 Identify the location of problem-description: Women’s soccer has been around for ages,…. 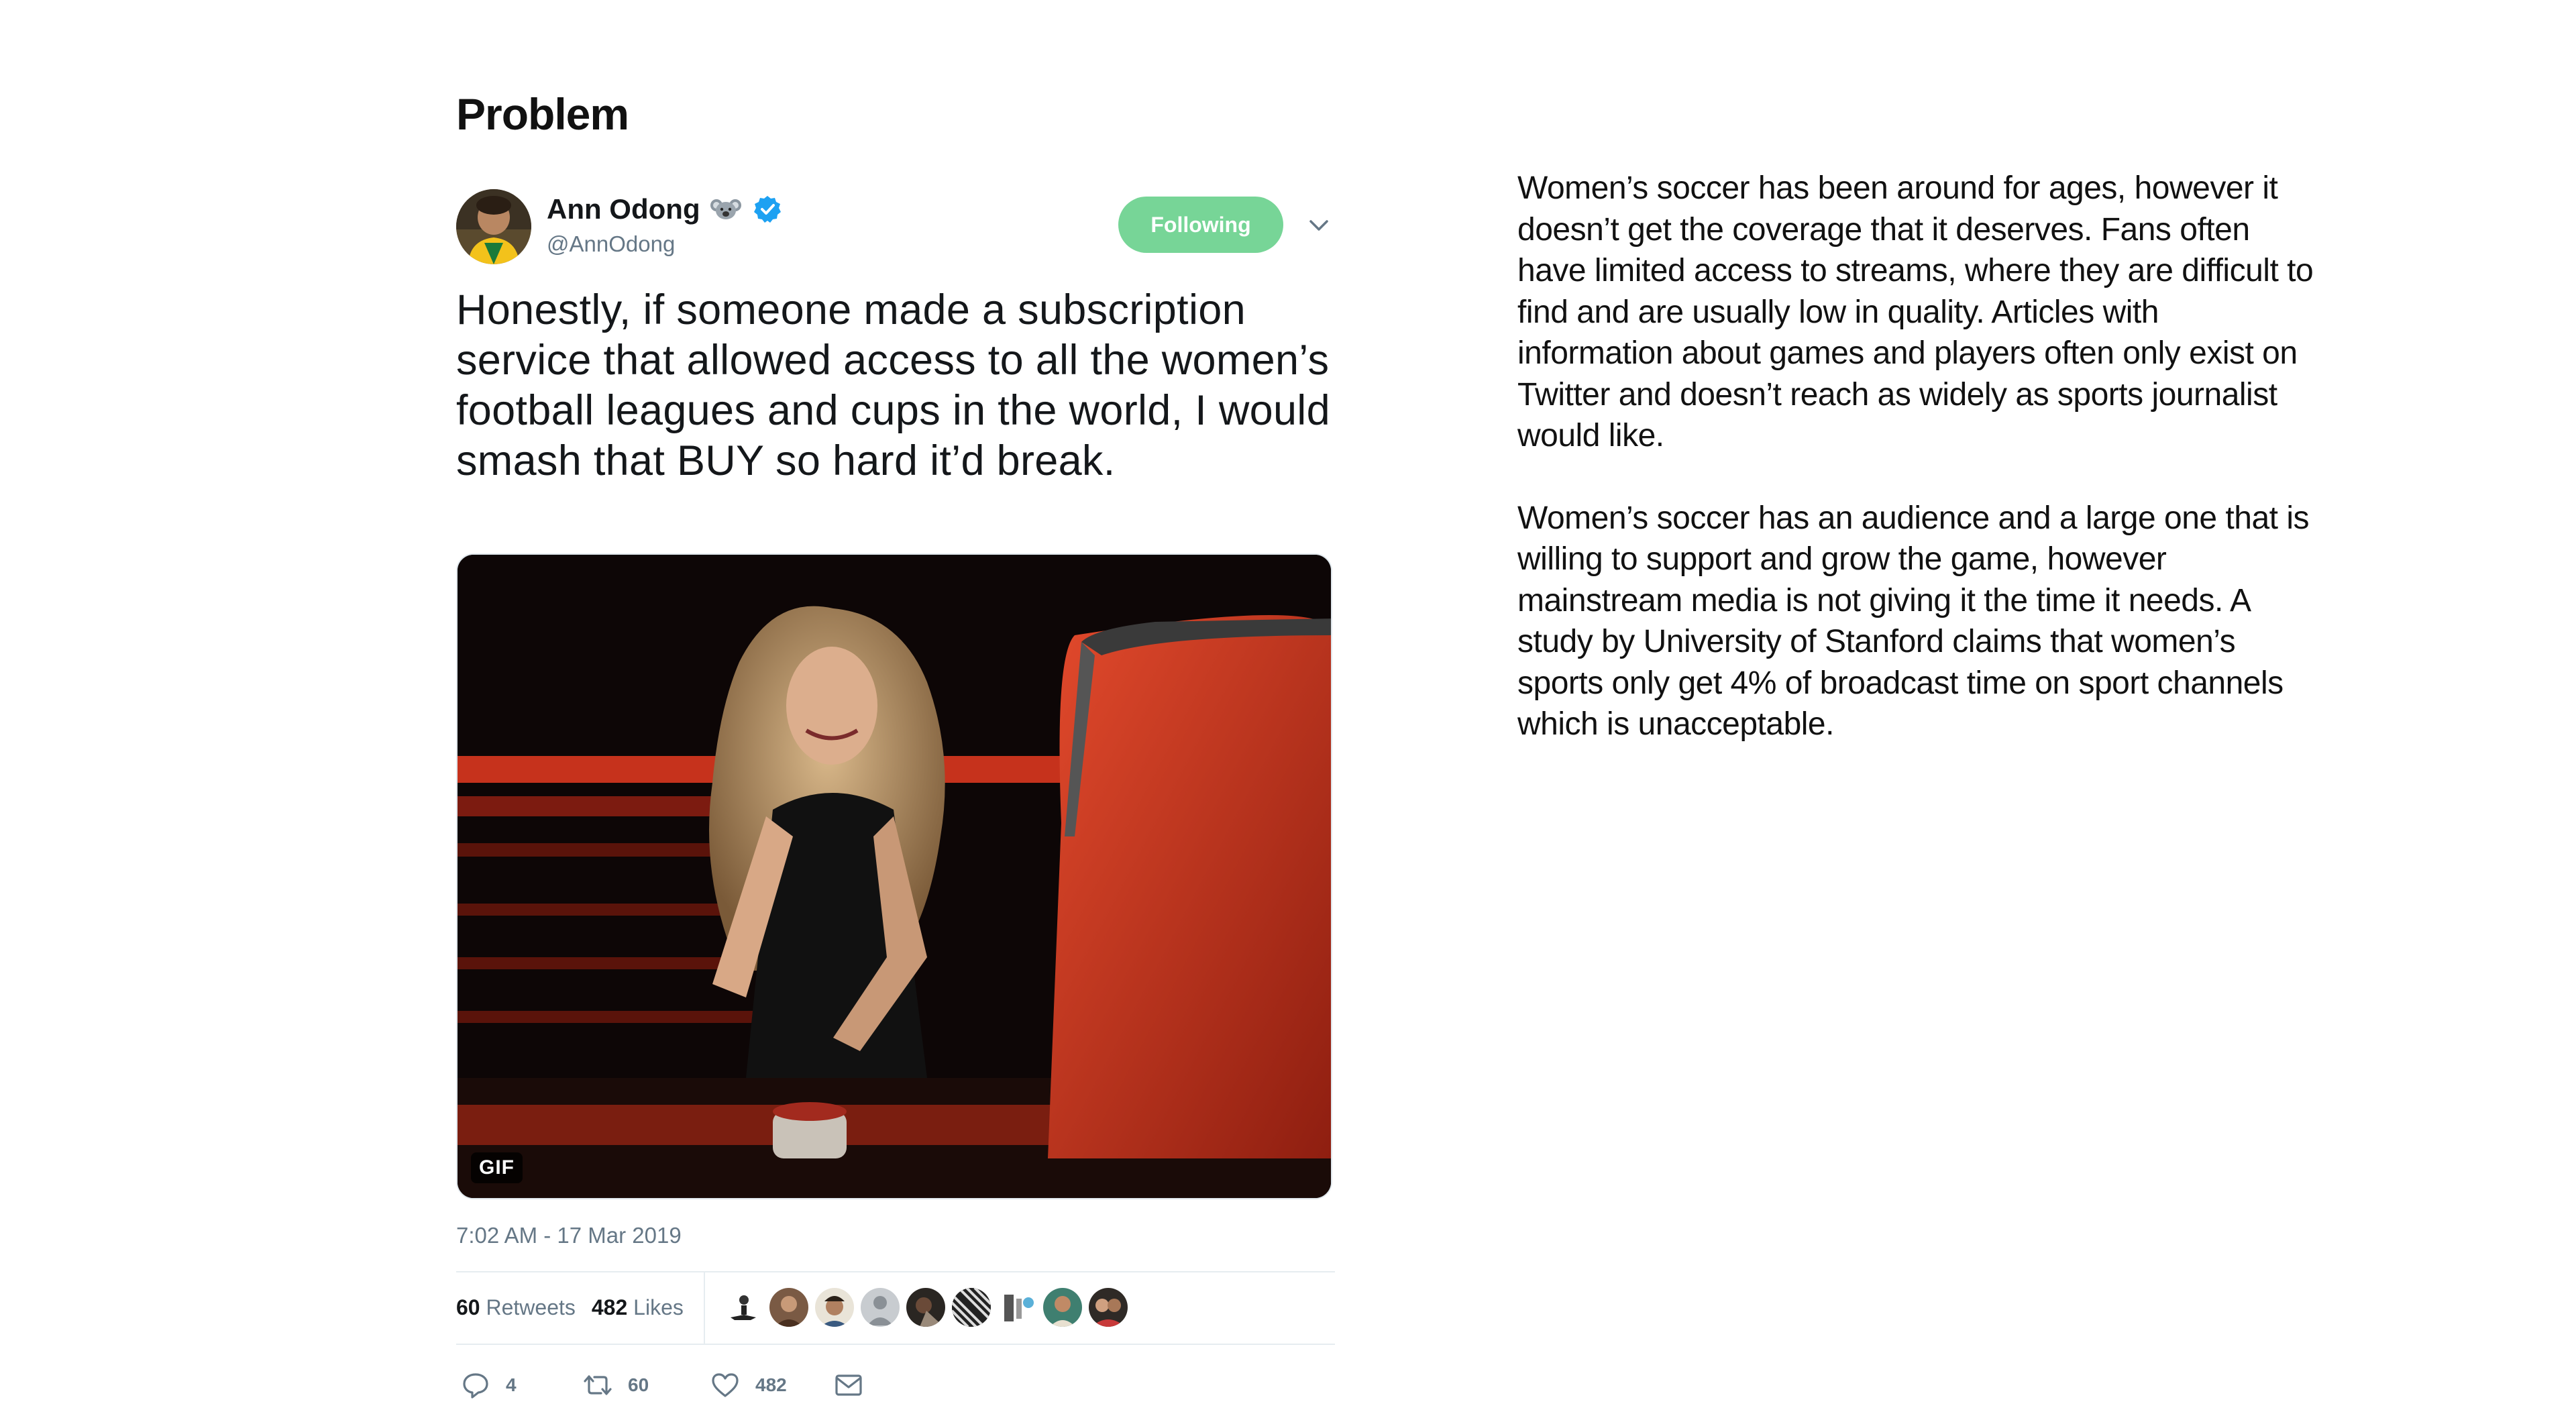
(1919, 477).